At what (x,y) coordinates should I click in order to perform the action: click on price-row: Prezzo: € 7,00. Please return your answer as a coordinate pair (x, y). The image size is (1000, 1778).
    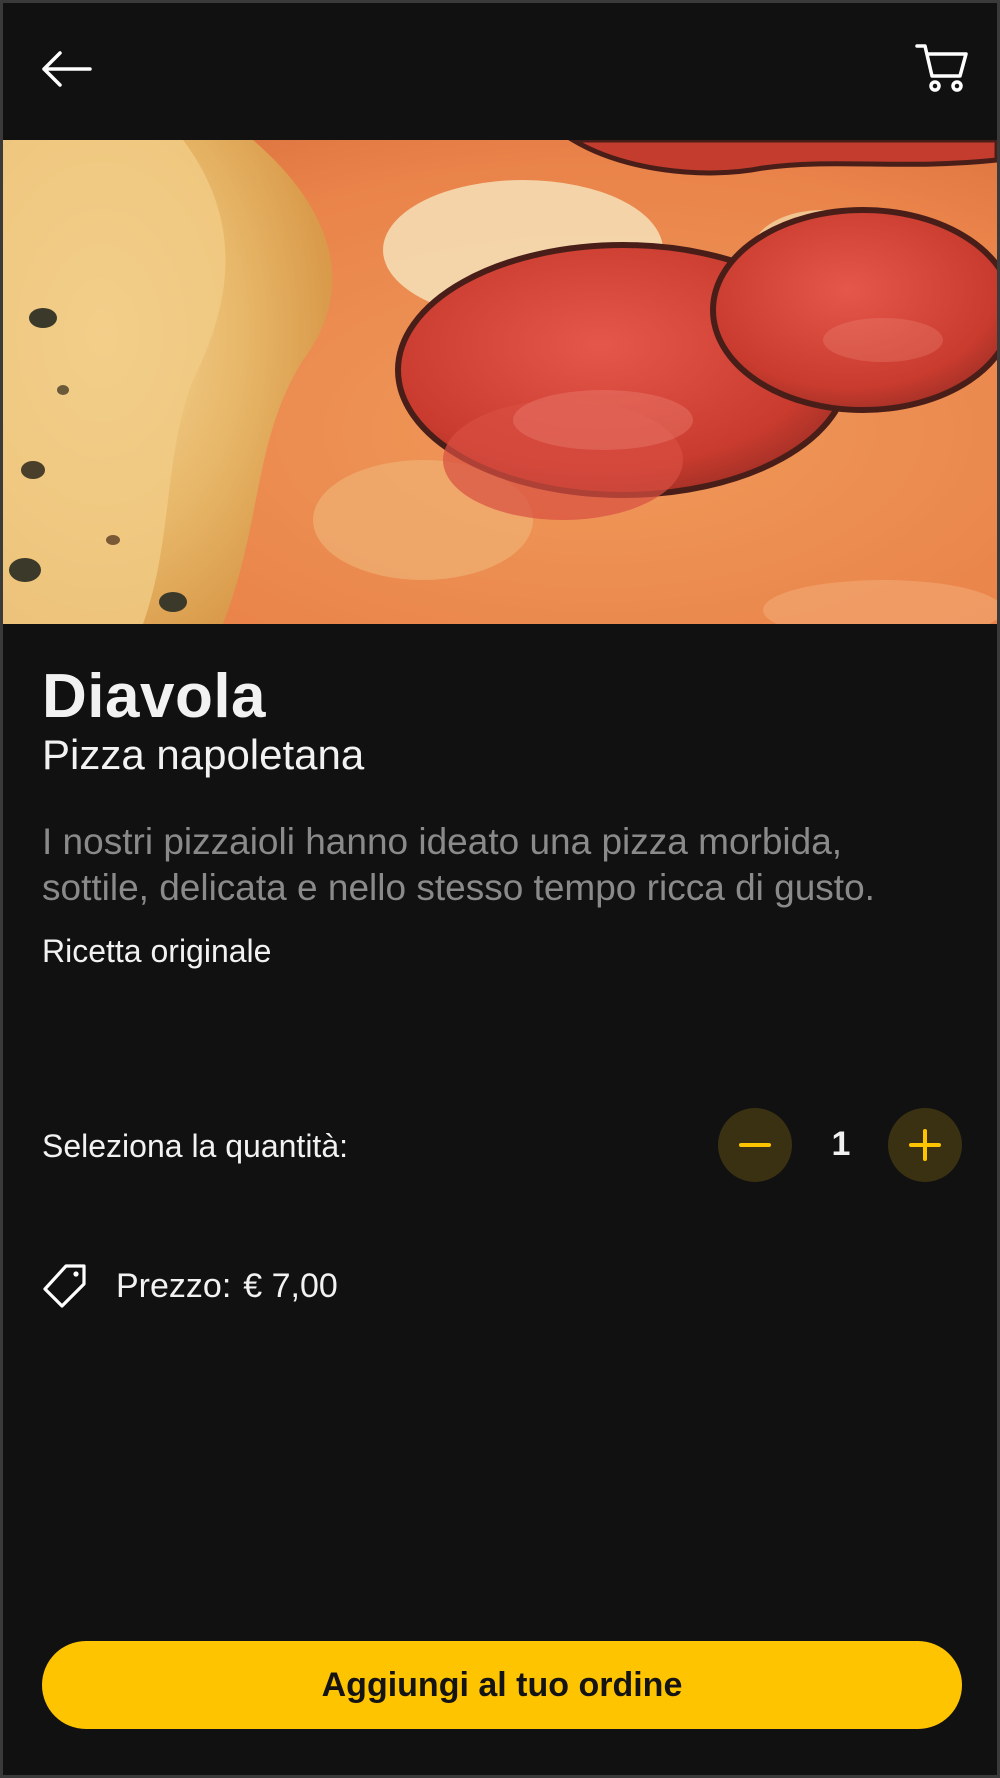
    Looking at the image, I should click on (190, 1286).